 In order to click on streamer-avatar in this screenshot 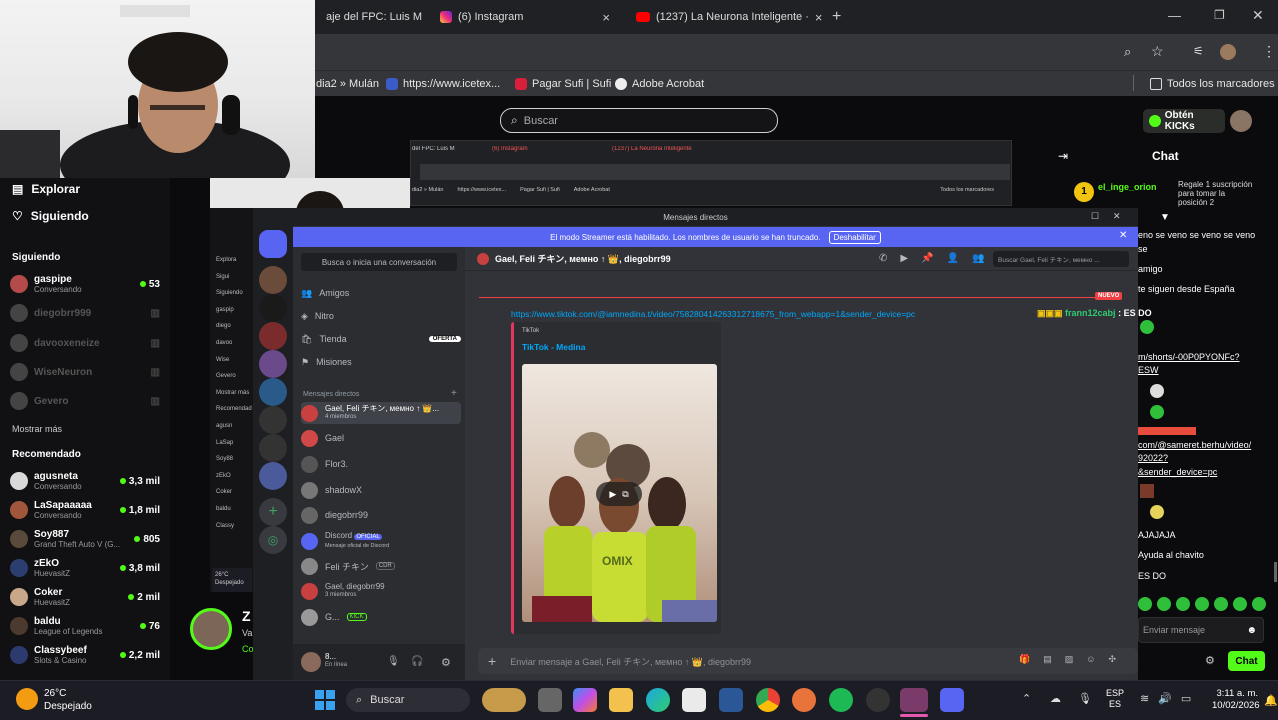, I will do `click(211, 629)`.